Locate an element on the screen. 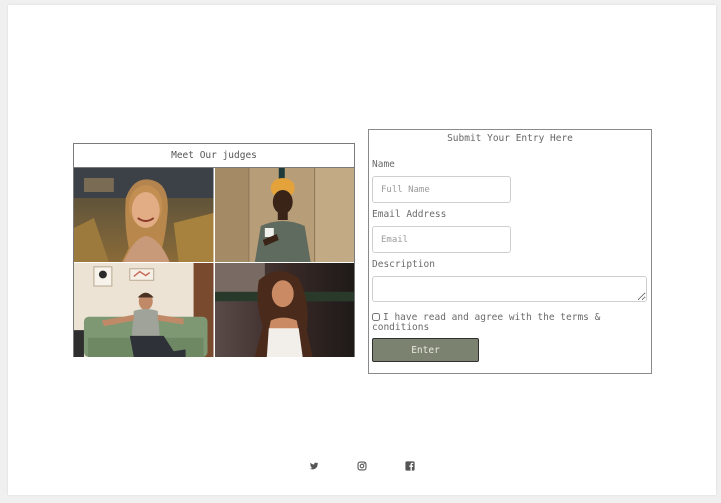 The width and height of the screenshot is (721, 503). email-input is located at coordinates (441, 239).